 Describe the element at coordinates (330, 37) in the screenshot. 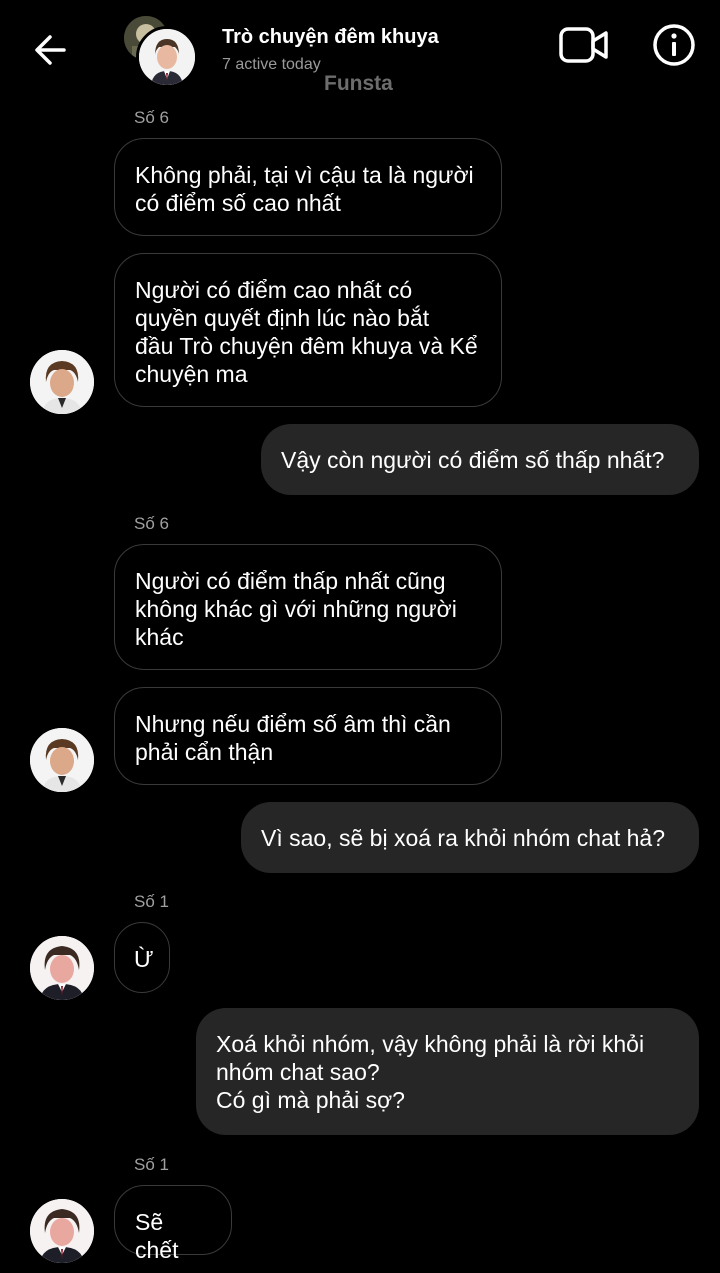

I see `chat-title: Trò chuyện đêm khuya` at that location.